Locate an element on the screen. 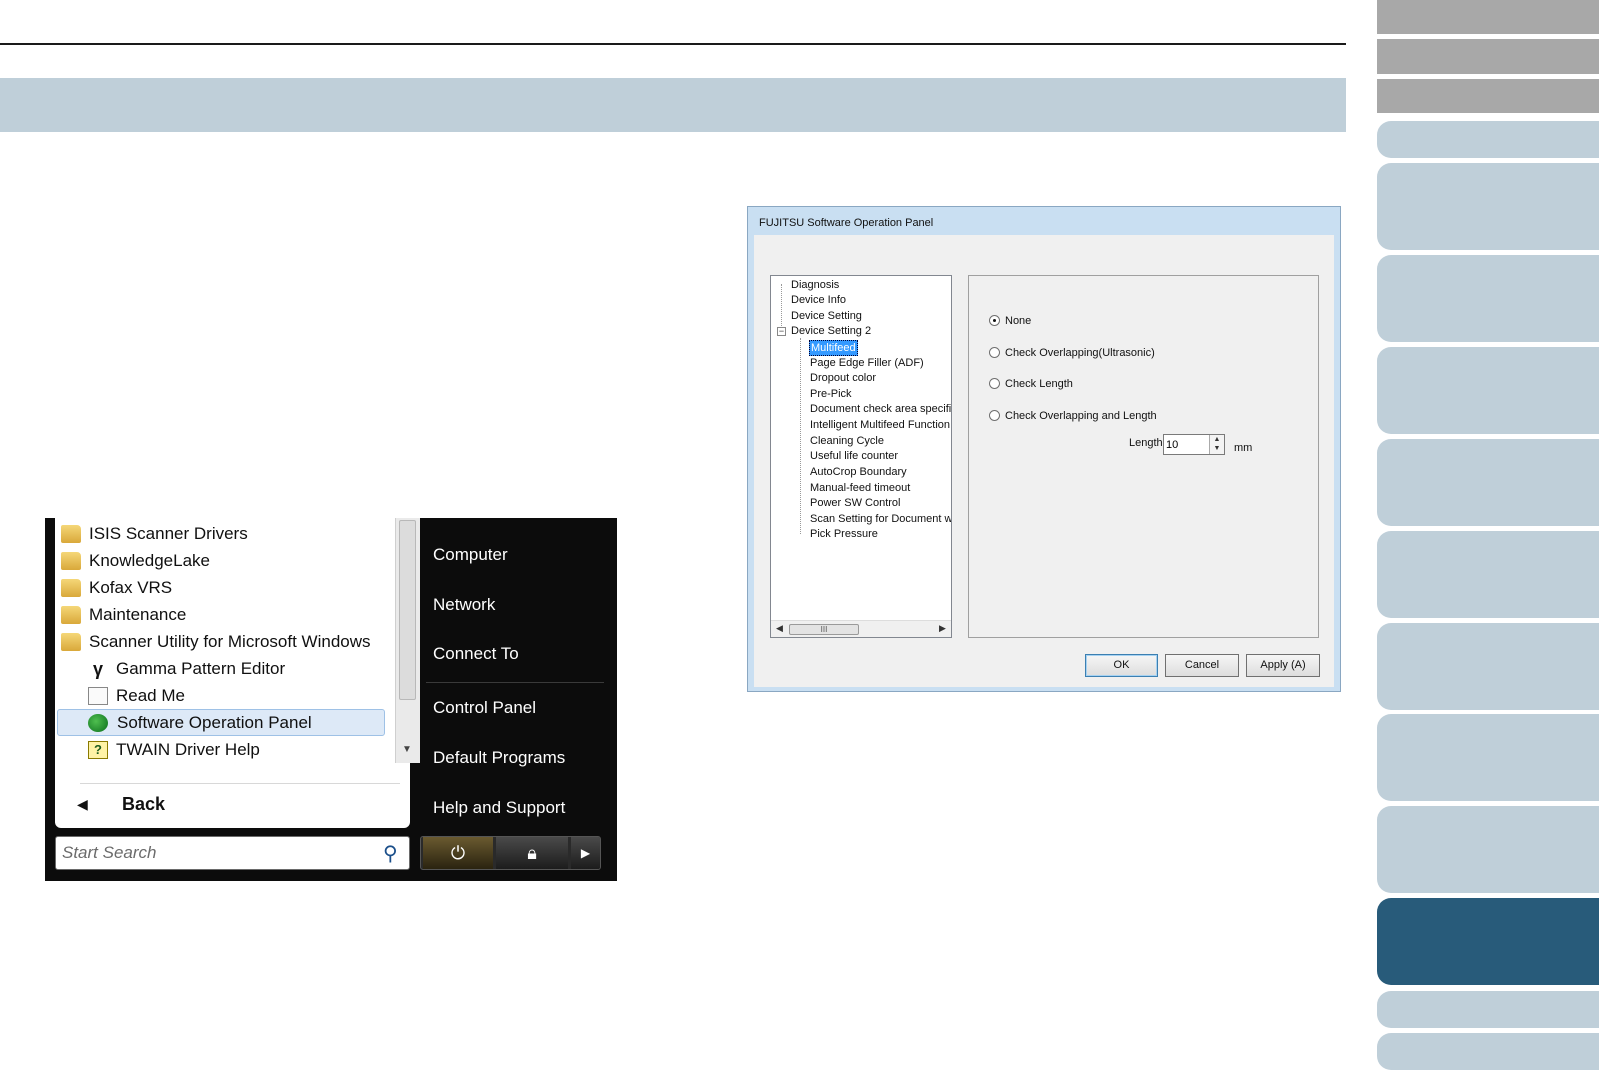  power-button-bar: ⏻ 🔒︎ ▶ is located at coordinates (510, 853).